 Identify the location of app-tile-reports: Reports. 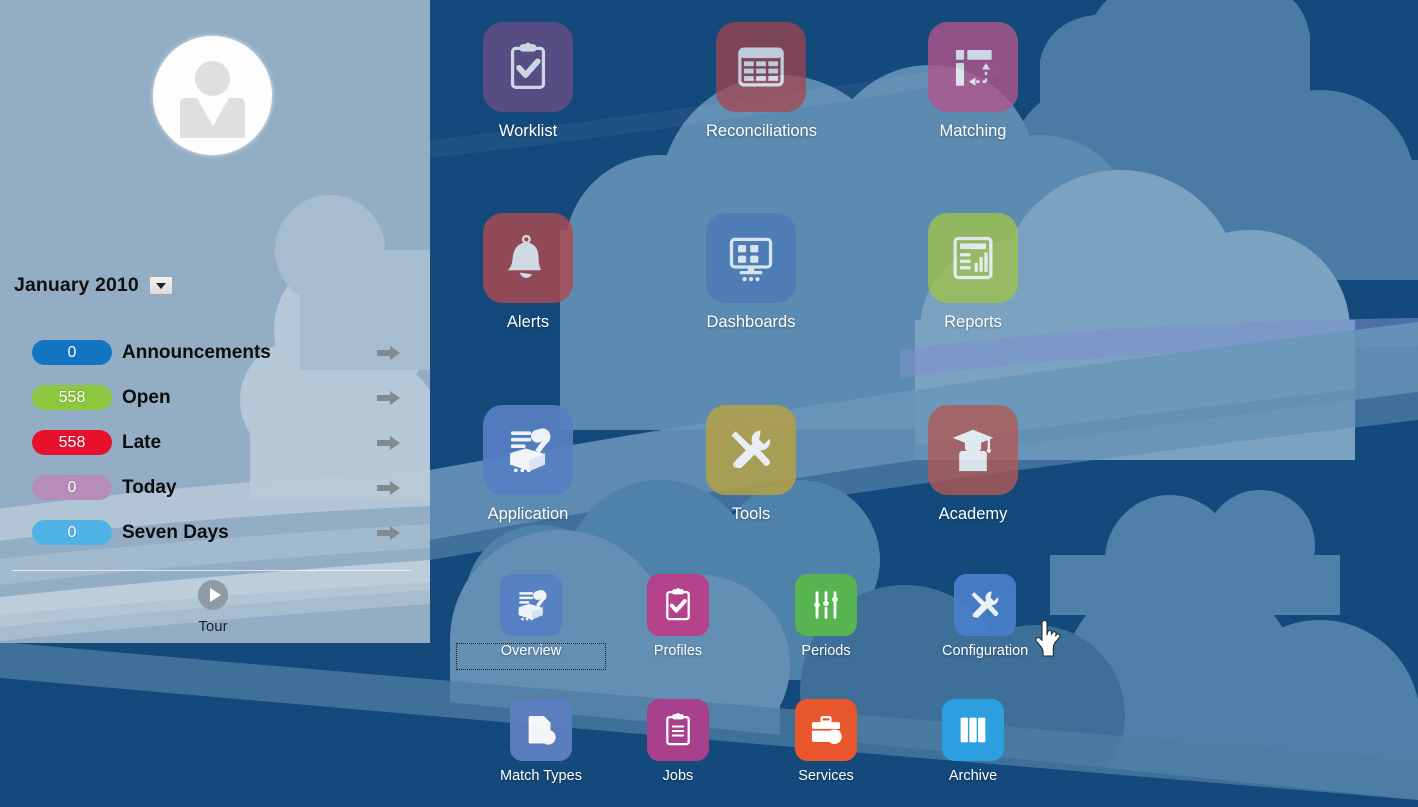
(973, 272).